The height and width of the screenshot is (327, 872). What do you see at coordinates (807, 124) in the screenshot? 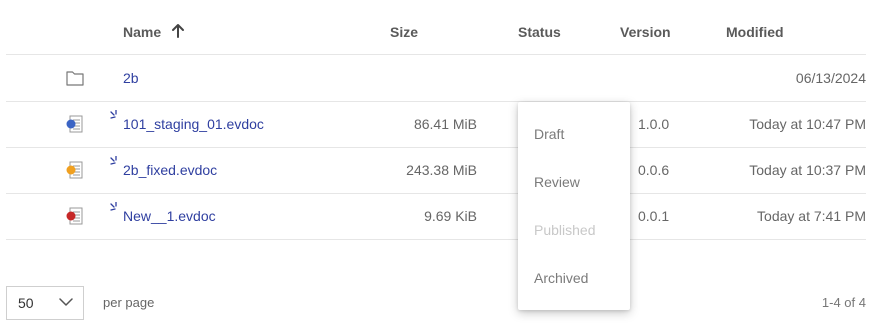
I see `file-modified: Today at 10:47 PM` at bounding box center [807, 124].